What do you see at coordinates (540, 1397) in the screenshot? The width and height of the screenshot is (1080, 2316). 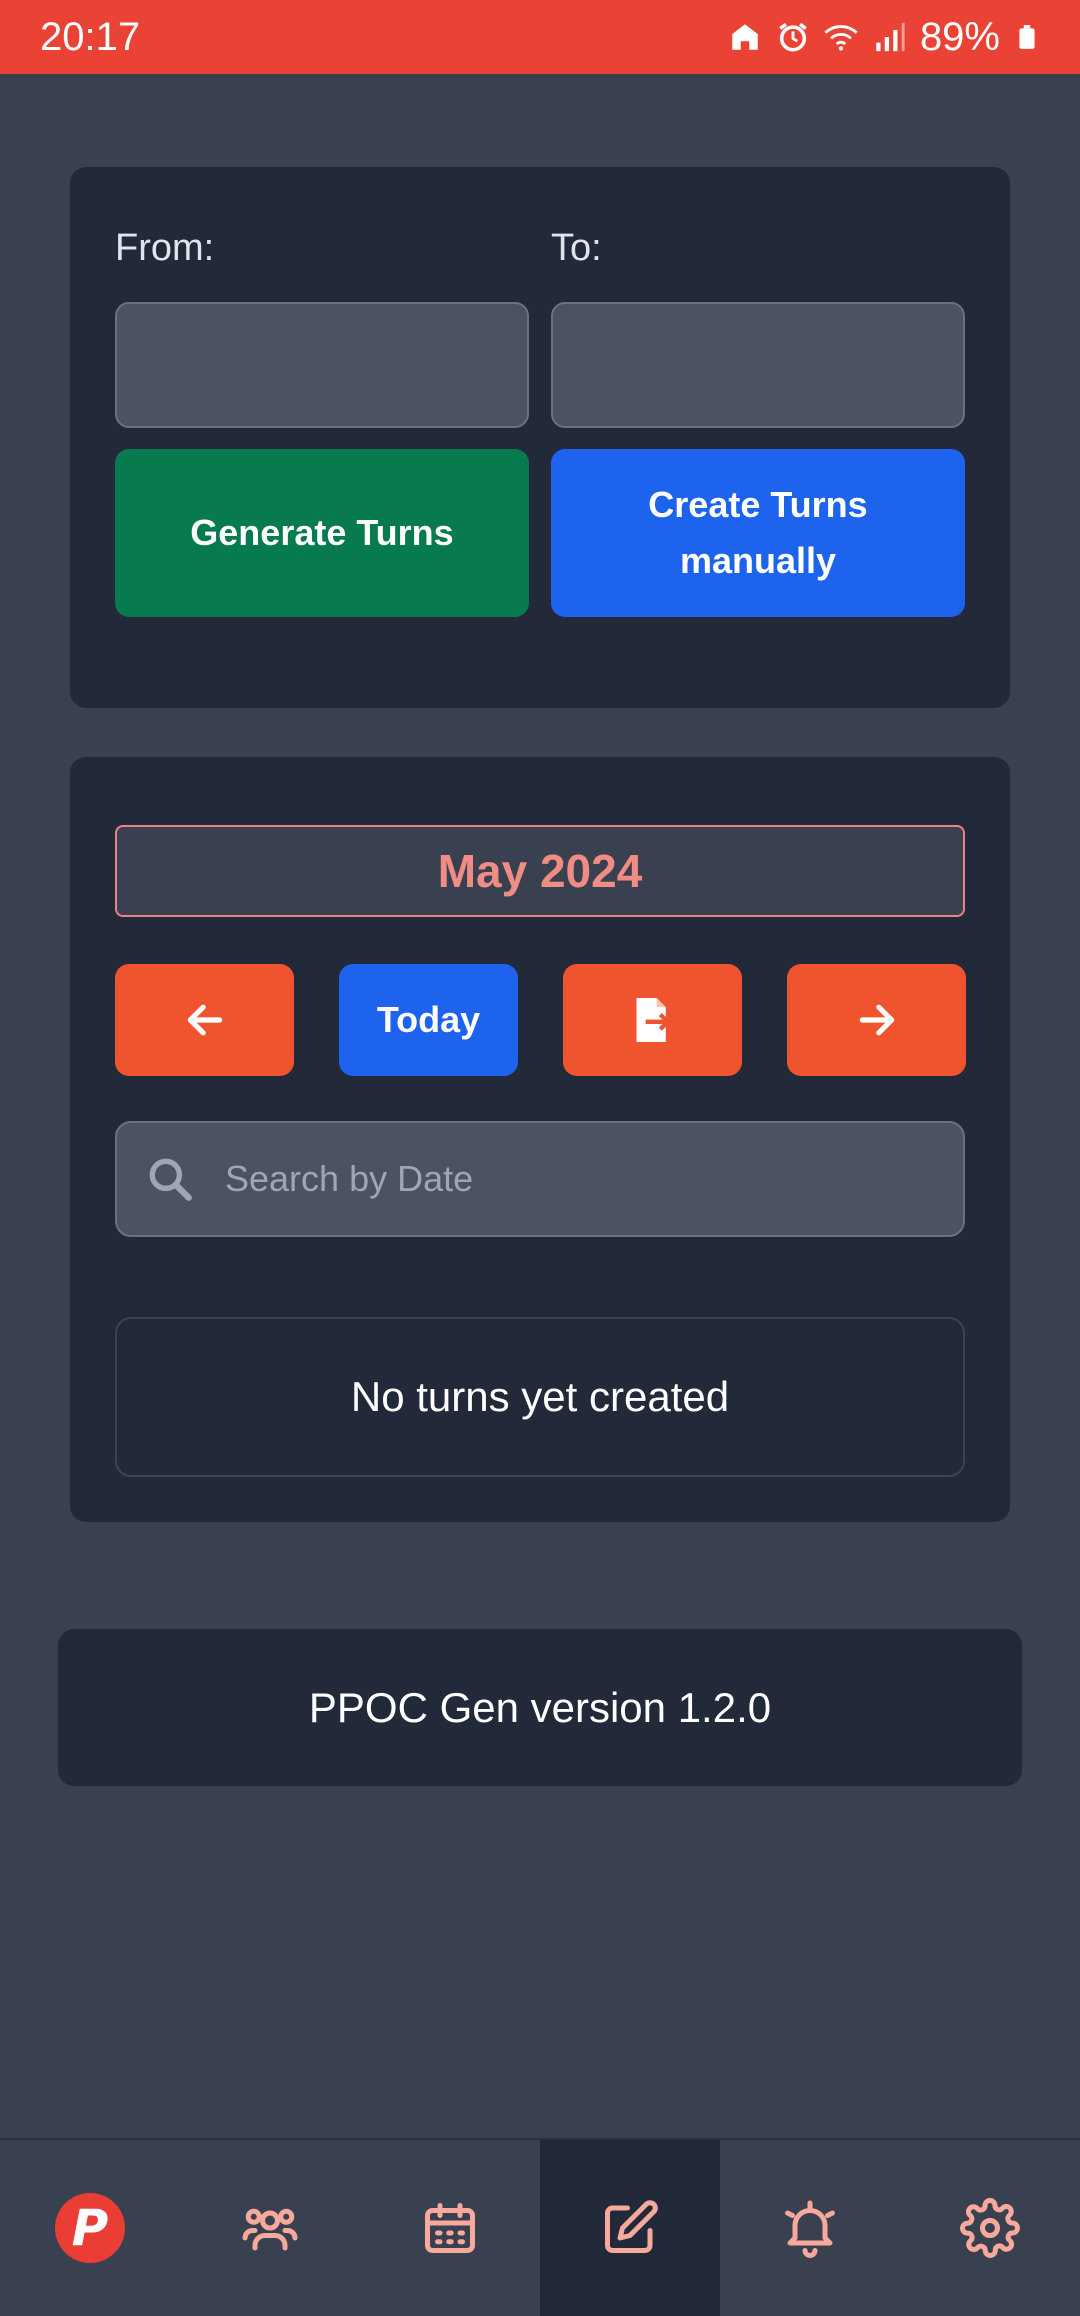 I see `empty-turns-message: No turns yet created` at bounding box center [540, 1397].